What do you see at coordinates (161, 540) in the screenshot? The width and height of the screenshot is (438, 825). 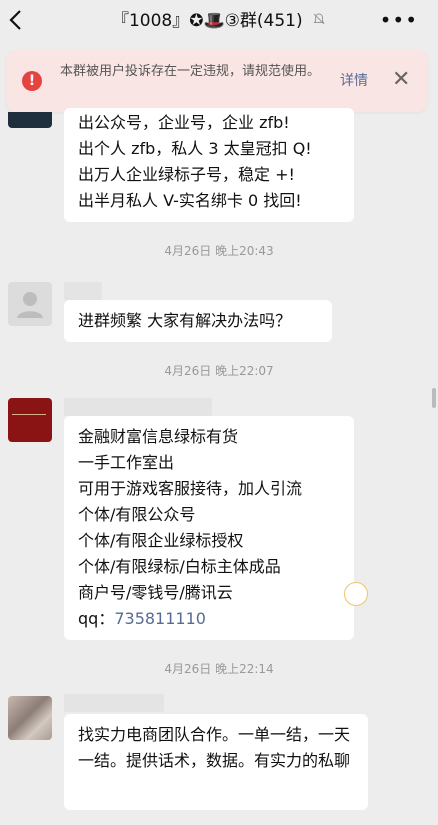 I see `message-line: 个体/有限企业绿标授权` at bounding box center [161, 540].